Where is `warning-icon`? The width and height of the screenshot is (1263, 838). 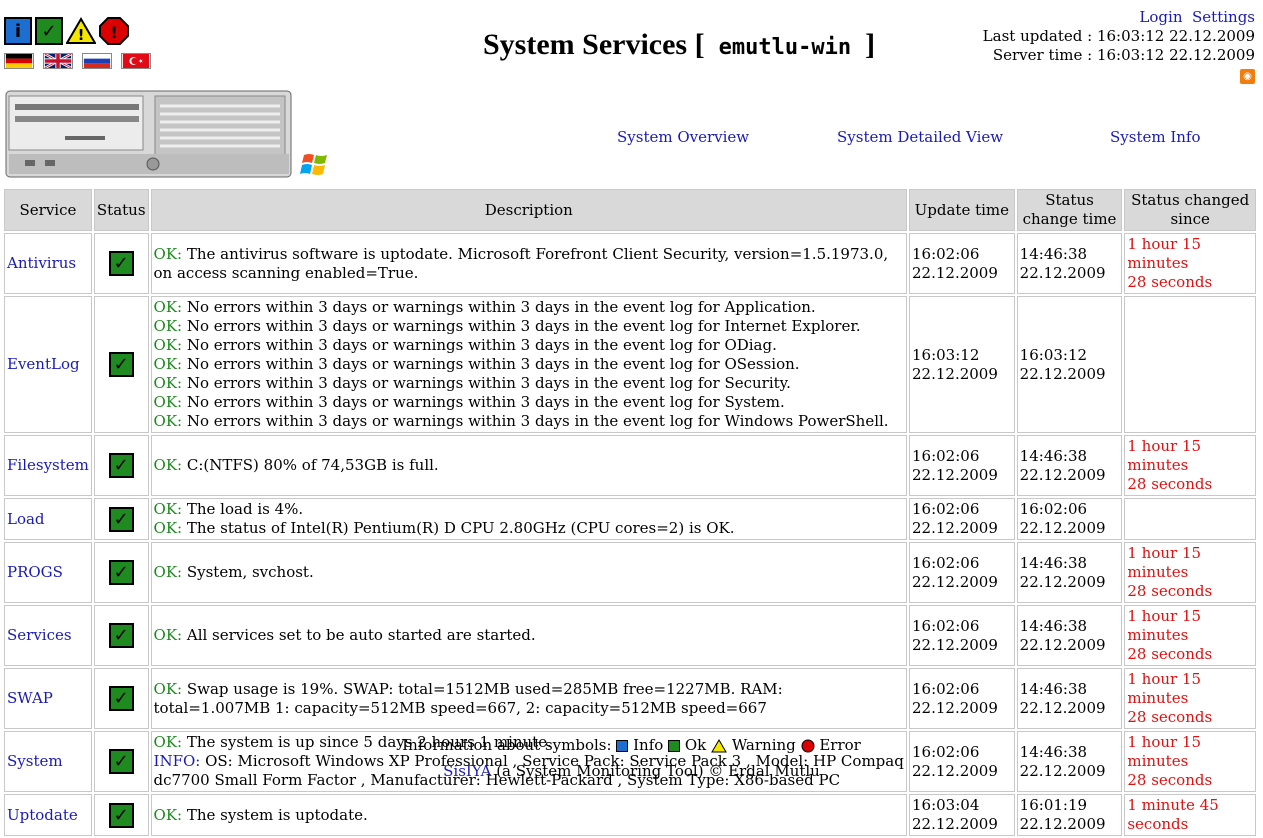
warning-icon is located at coordinates (719, 746).